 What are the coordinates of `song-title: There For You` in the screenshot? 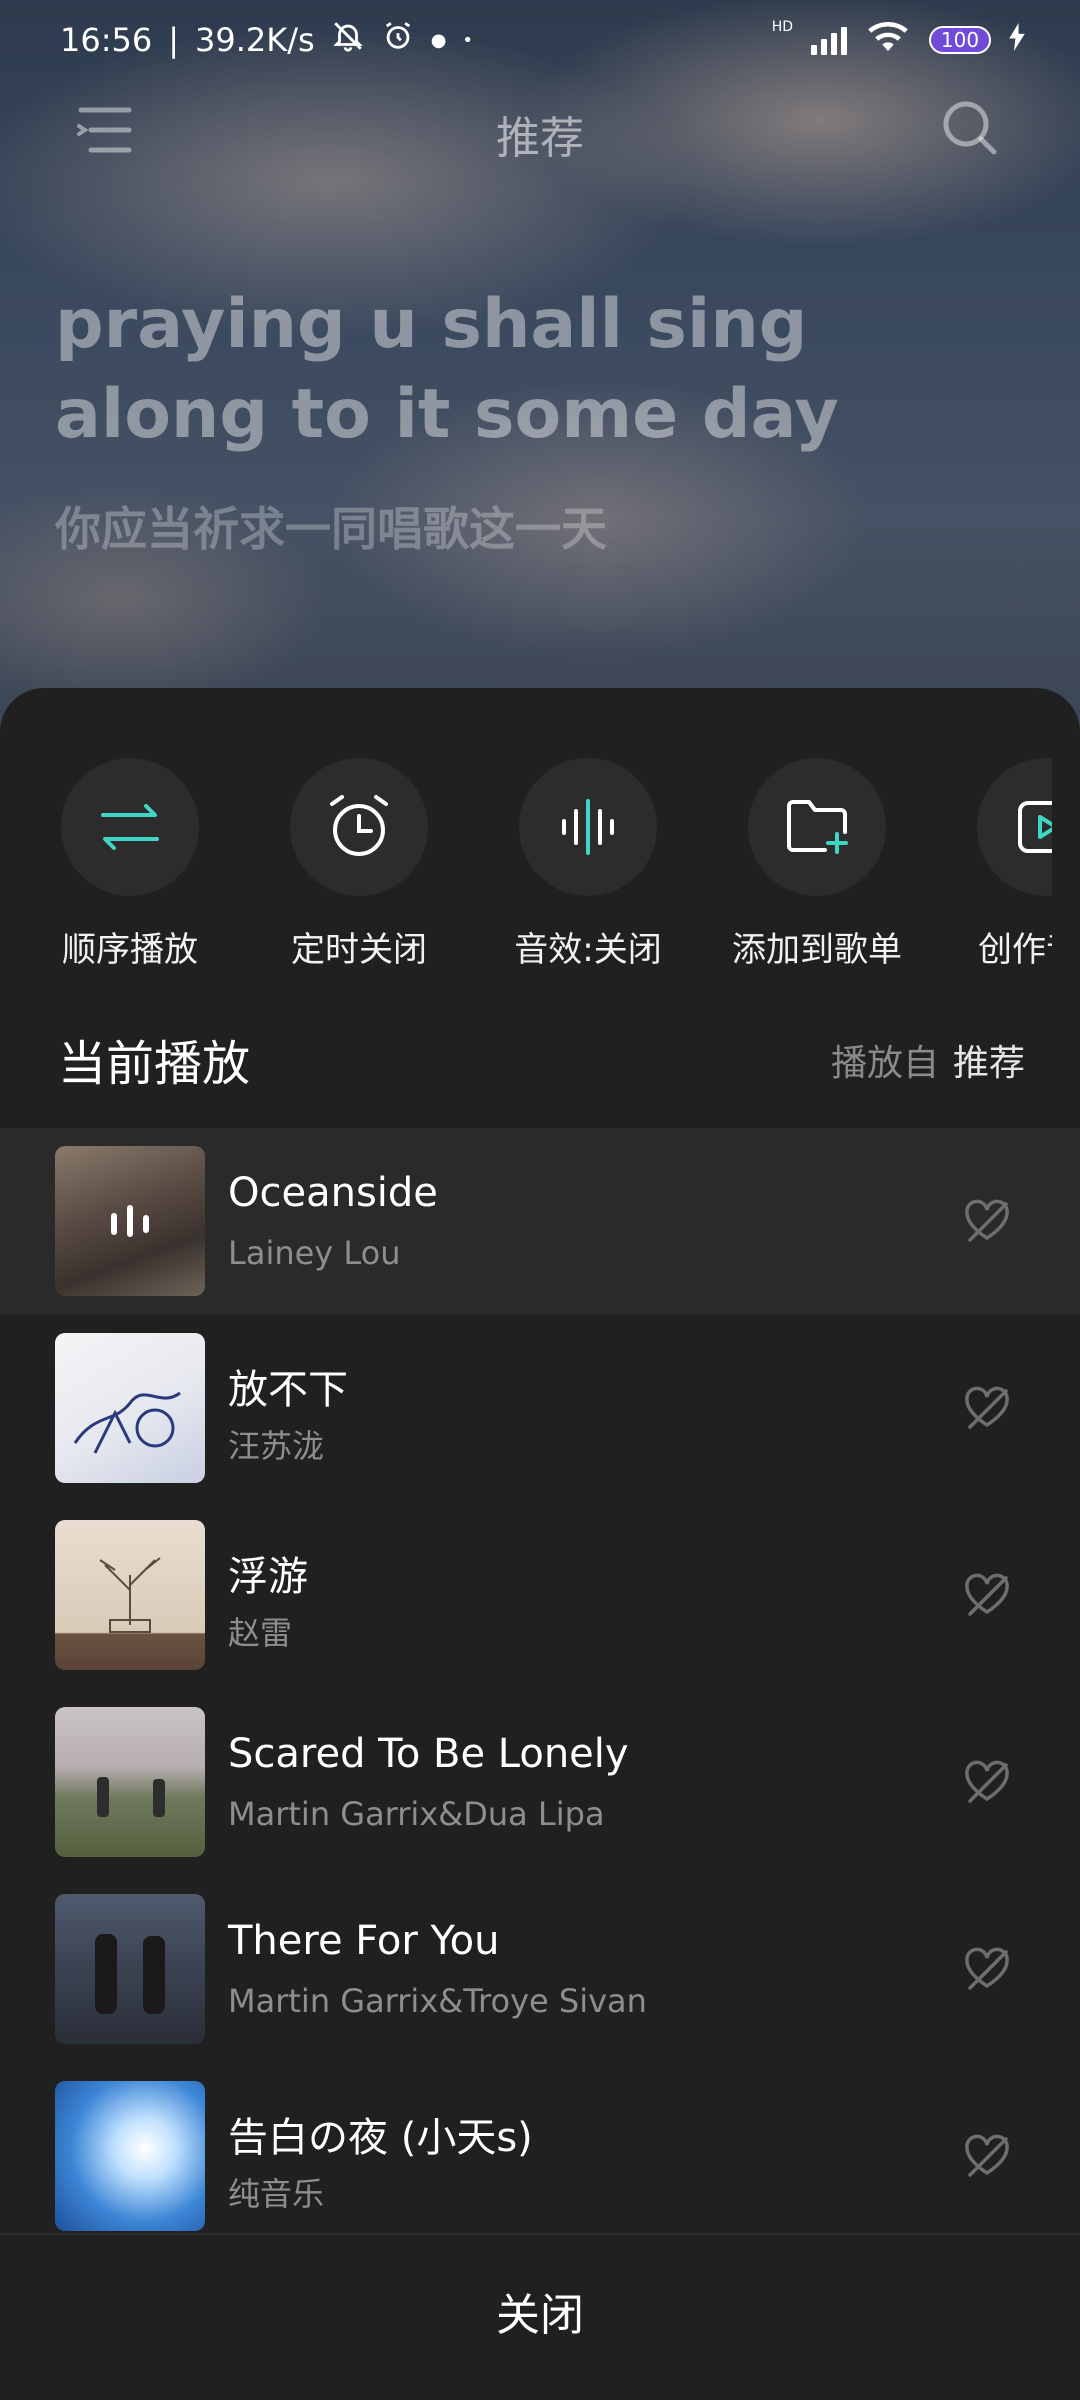 It's located at (364, 1941).